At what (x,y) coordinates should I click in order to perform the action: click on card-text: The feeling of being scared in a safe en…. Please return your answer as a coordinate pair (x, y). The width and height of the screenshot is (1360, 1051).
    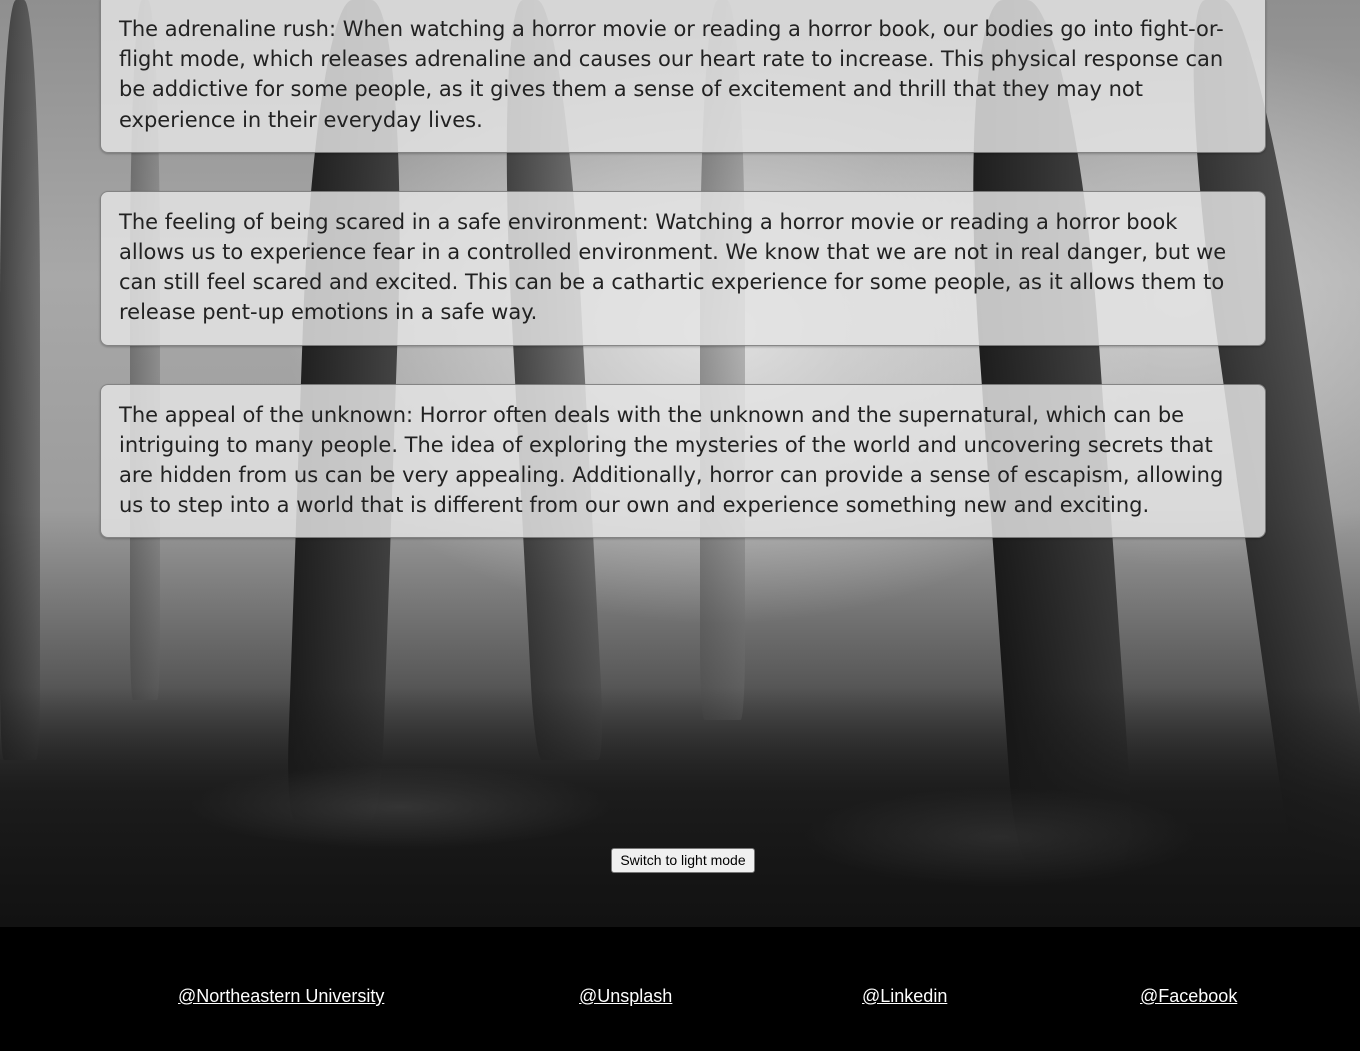
    Looking at the image, I should click on (673, 267).